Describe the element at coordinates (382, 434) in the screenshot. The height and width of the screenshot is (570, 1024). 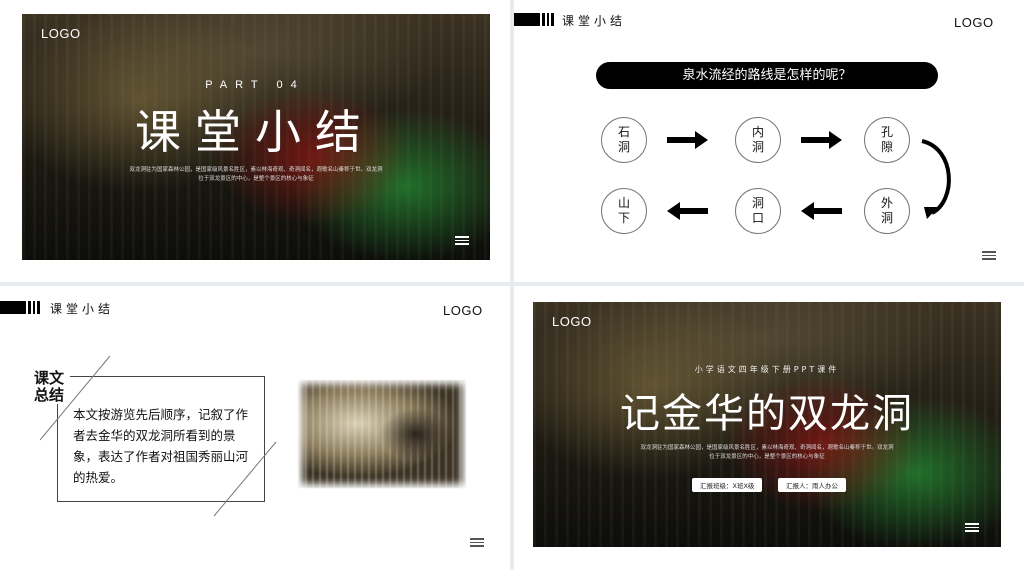
I see `cave-photo` at that location.